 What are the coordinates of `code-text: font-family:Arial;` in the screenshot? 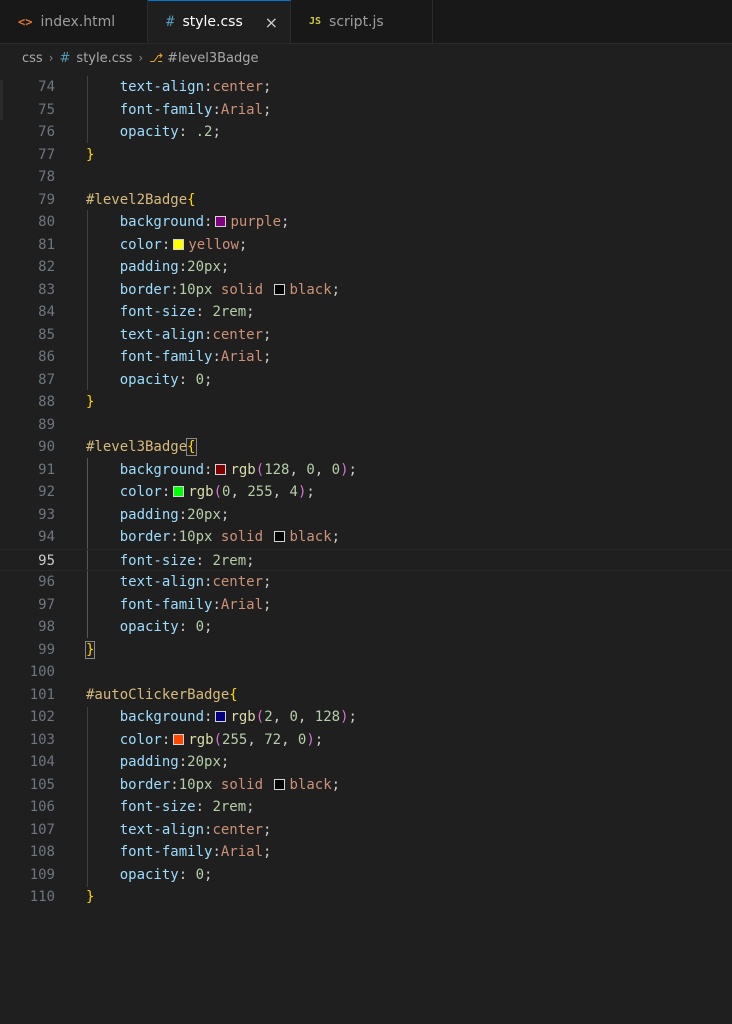 It's located at (179, 357).